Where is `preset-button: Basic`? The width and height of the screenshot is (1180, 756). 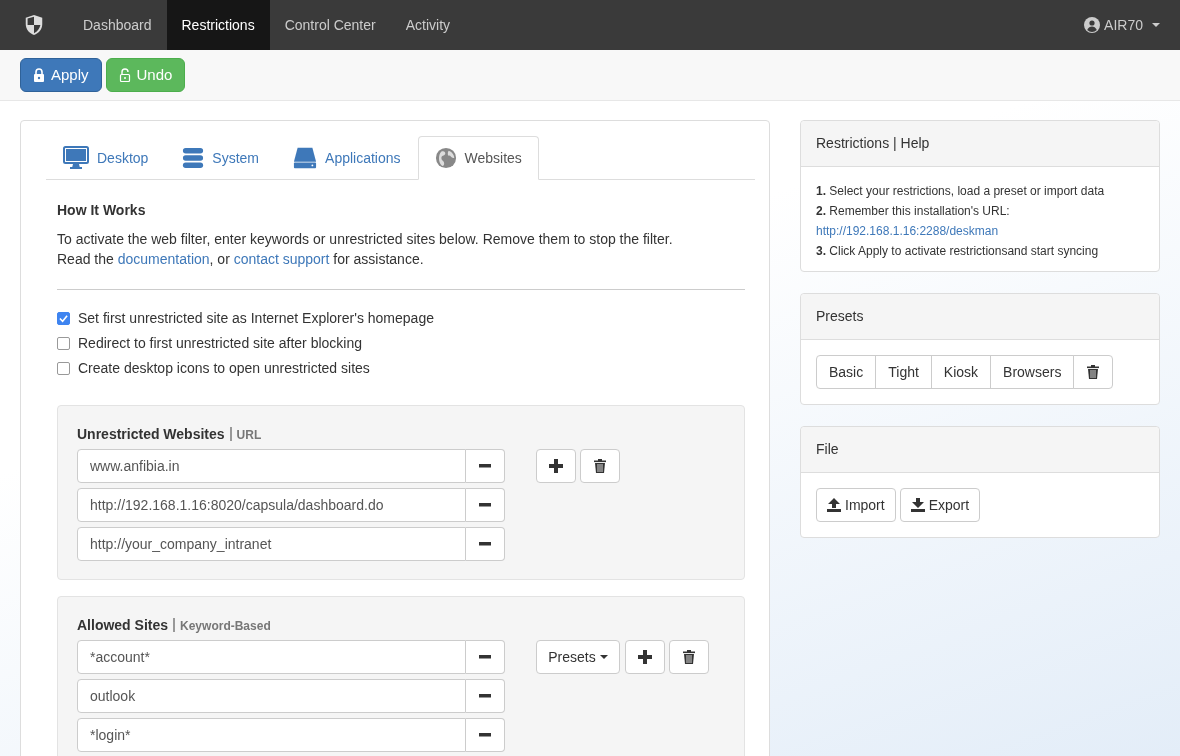
preset-button: Basic is located at coordinates (846, 372).